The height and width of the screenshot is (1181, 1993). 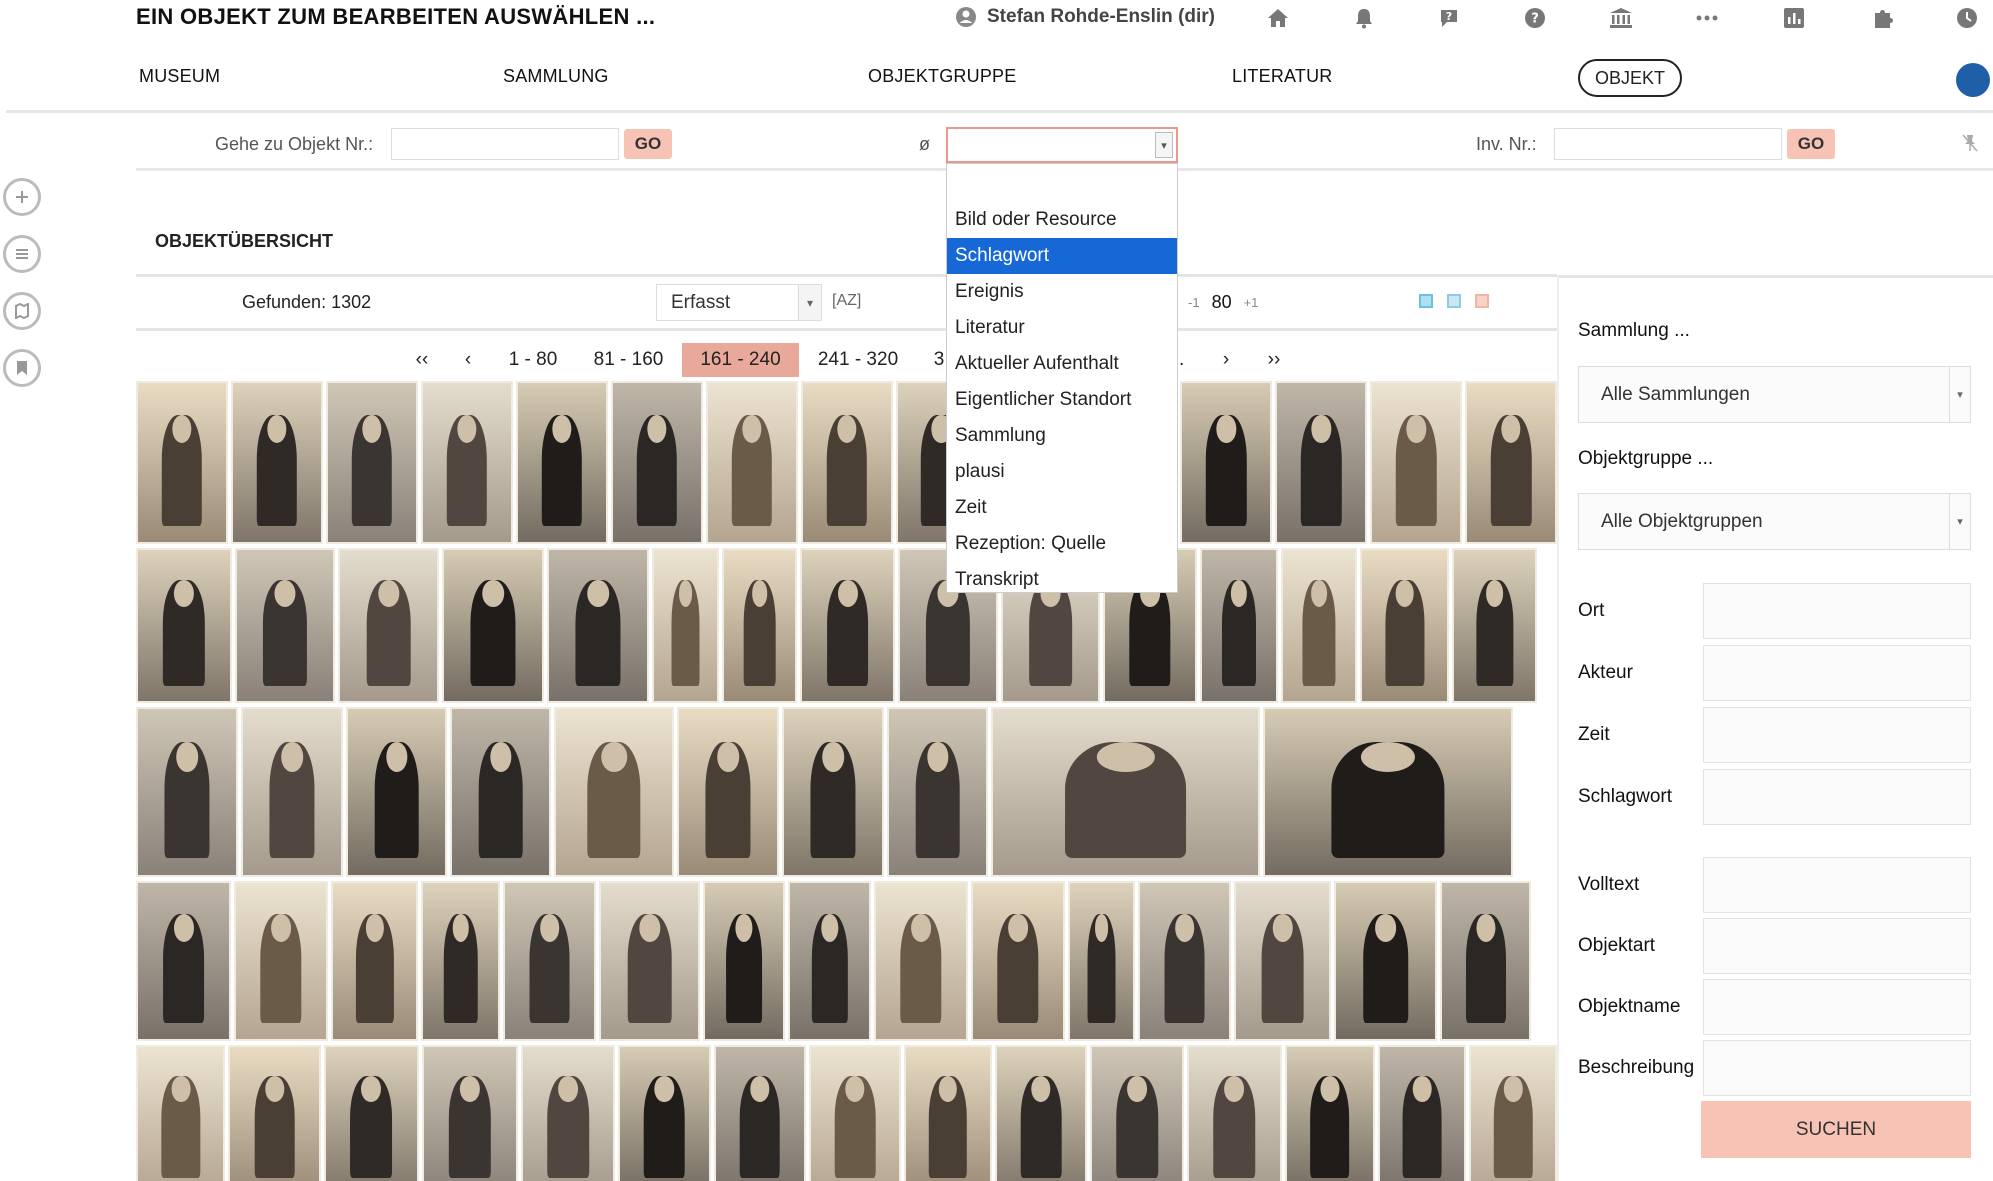 What do you see at coordinates (1973, 80) in the screenshot?
I see `status-dot` at bounding box center [1973, 80].